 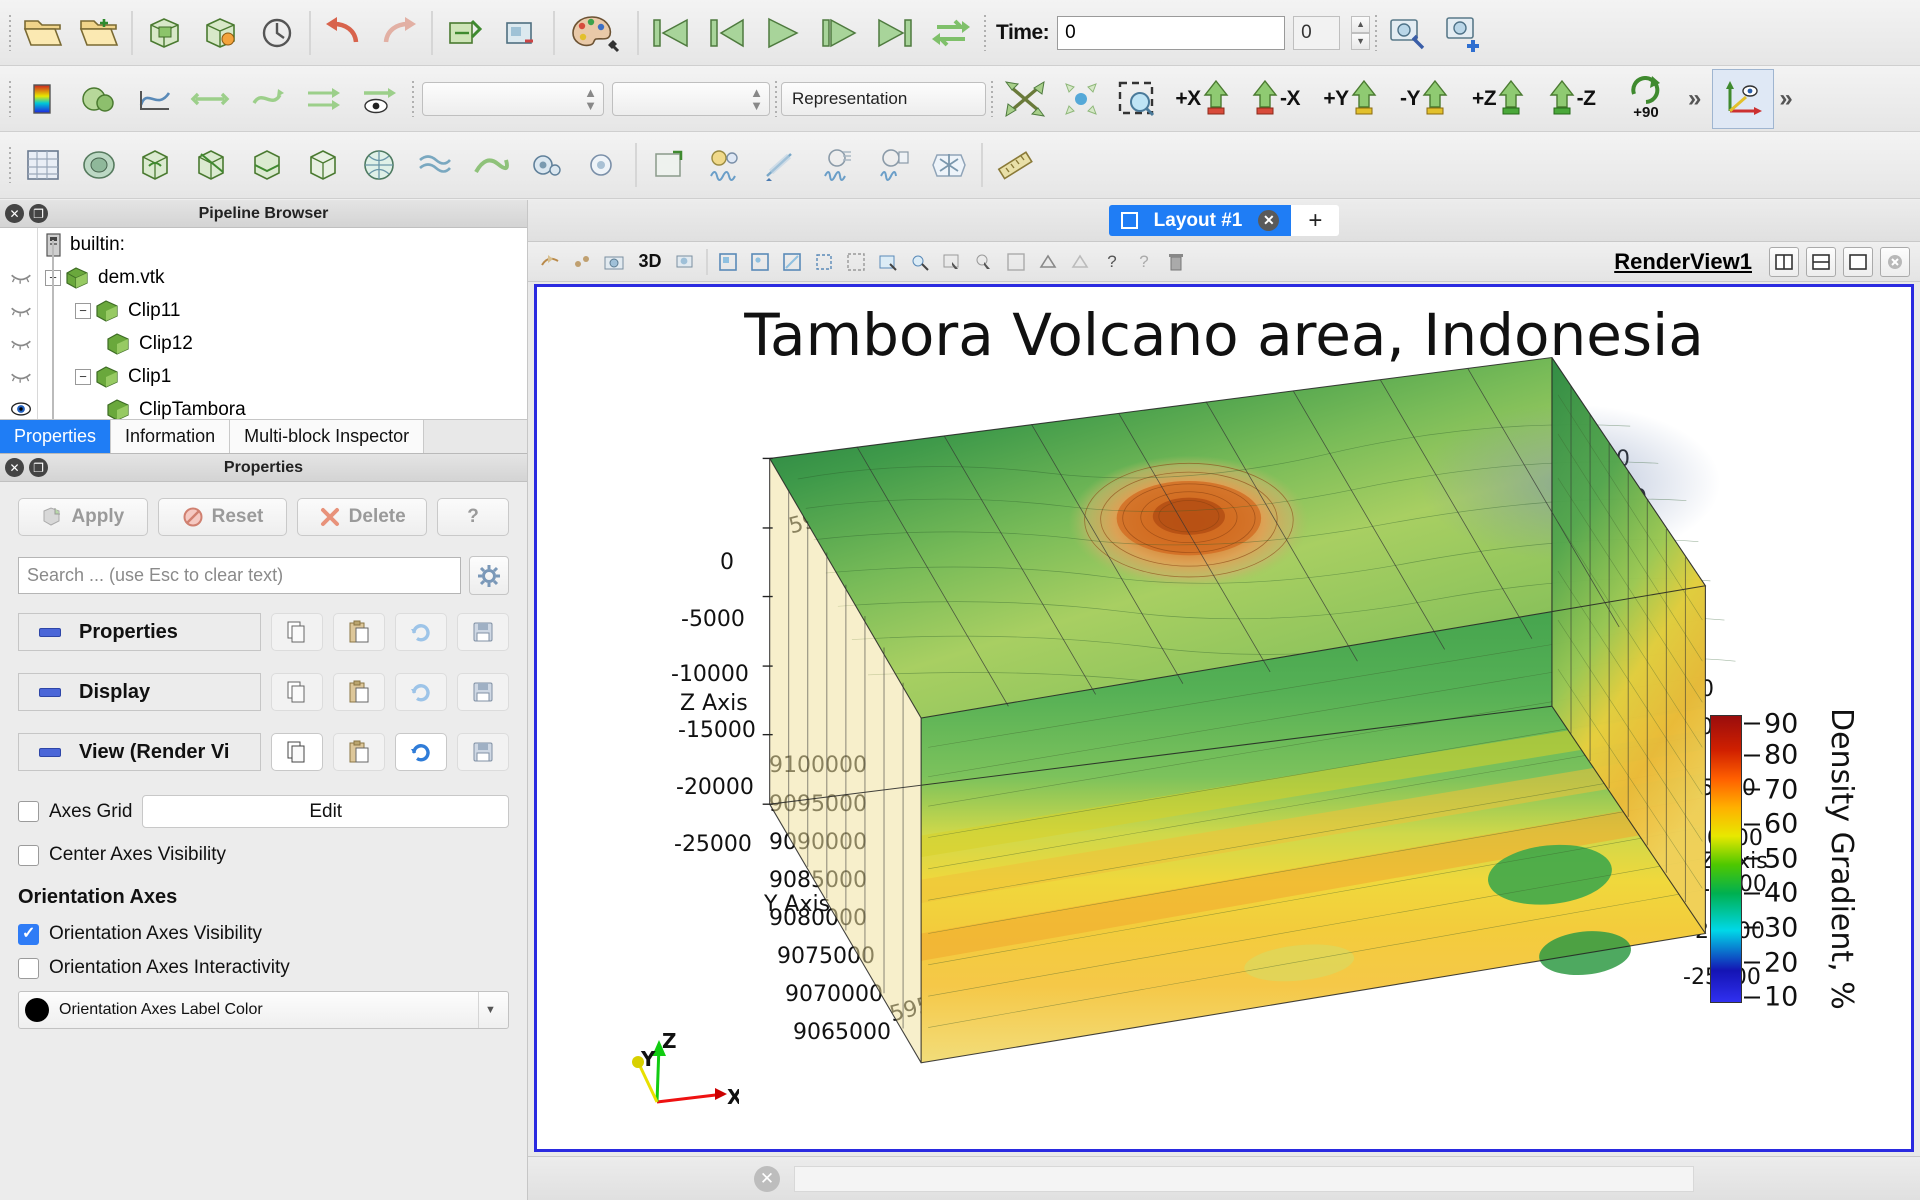 What do you see at coordinates (21, 409) in the screenshot?
I see `eye-open-icon` at bounding box center [21, 409].